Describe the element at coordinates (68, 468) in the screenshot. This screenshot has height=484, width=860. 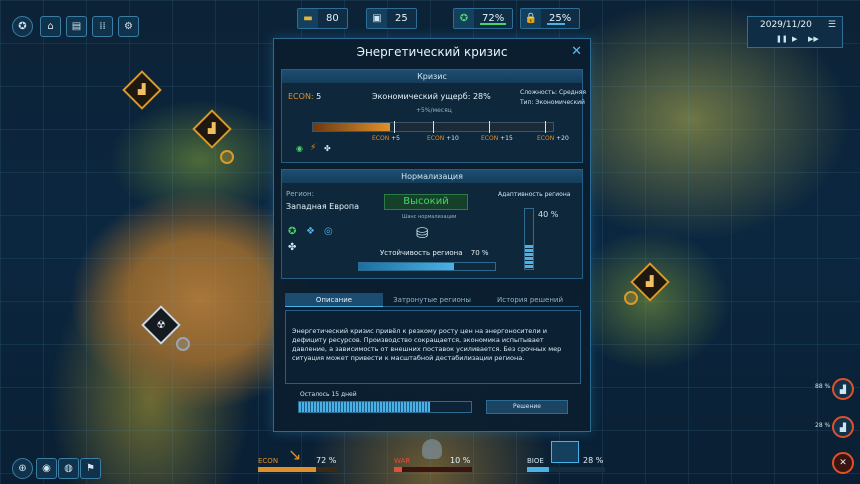
I see `globe-icon: ◍` at that location.